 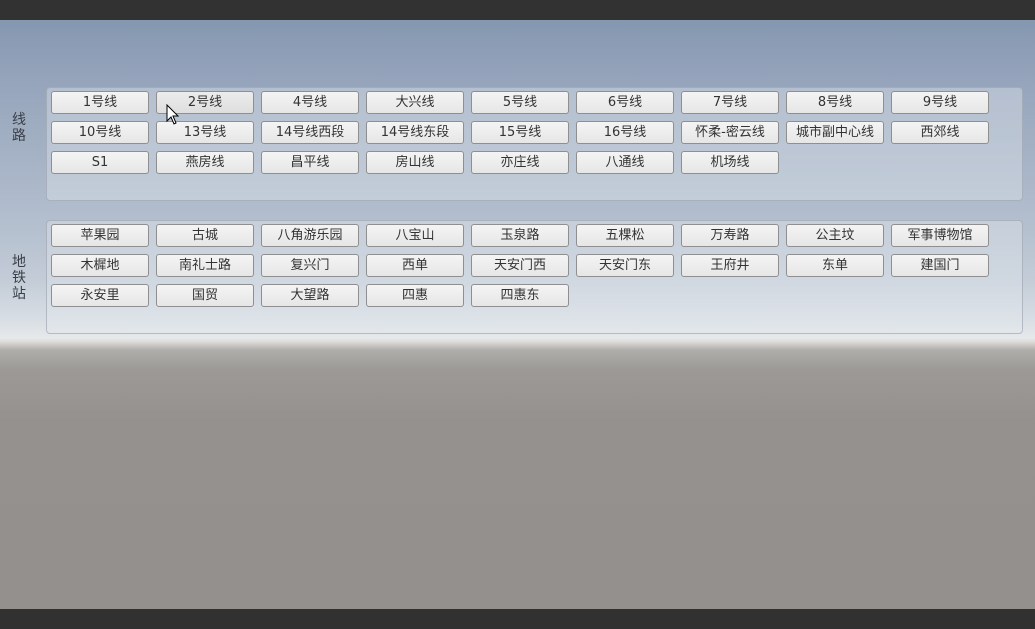 I want to click on stations-label-text: 地铁站, so click(x=19, y=278).